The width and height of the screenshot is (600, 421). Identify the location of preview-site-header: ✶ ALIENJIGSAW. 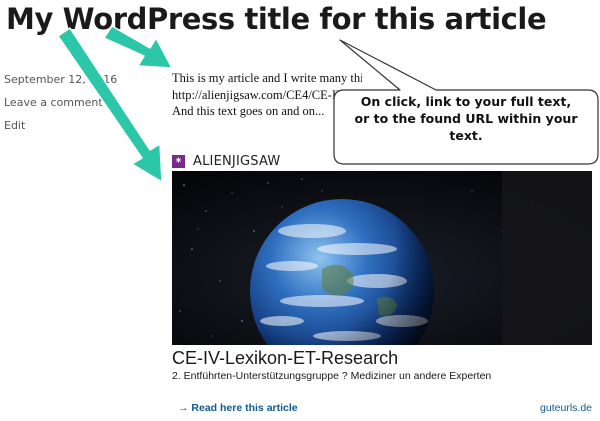
(226, 161).